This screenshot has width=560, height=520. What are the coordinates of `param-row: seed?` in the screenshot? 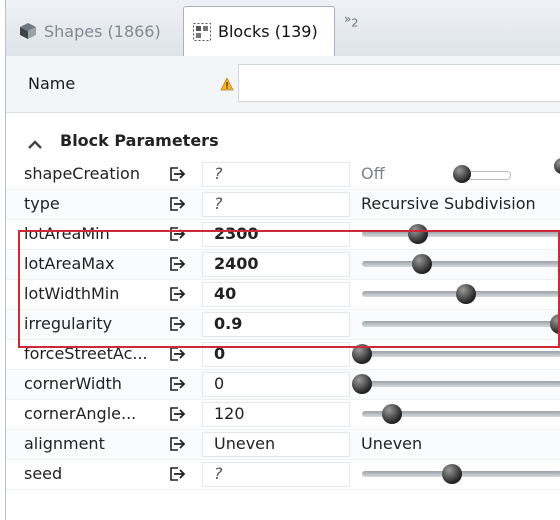 It's located at (283, 475).